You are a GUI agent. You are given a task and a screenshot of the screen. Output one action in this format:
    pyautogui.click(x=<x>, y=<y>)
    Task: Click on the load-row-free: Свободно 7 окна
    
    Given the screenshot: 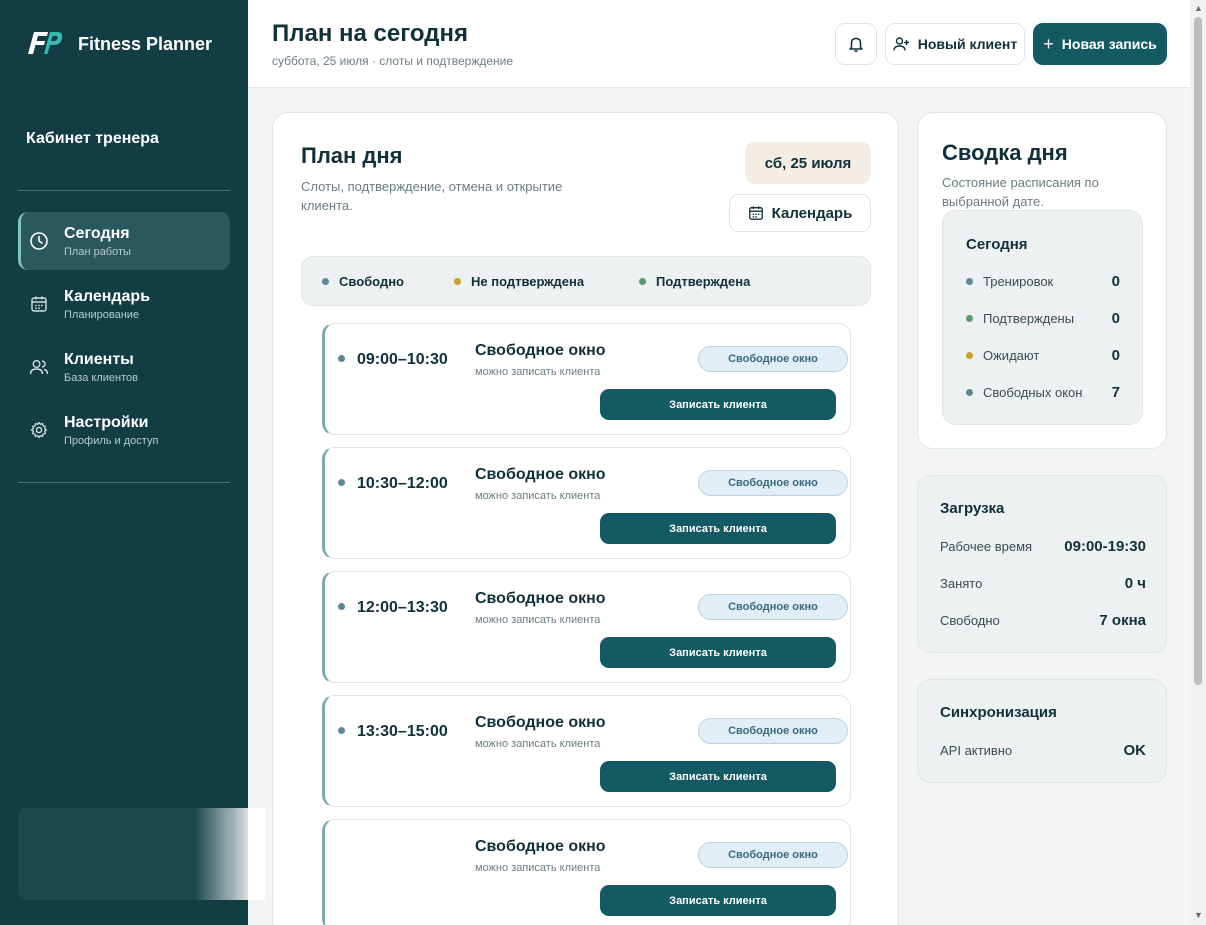 What is the action you would take?
    pyautogui.click(x=1043, y=620)
    